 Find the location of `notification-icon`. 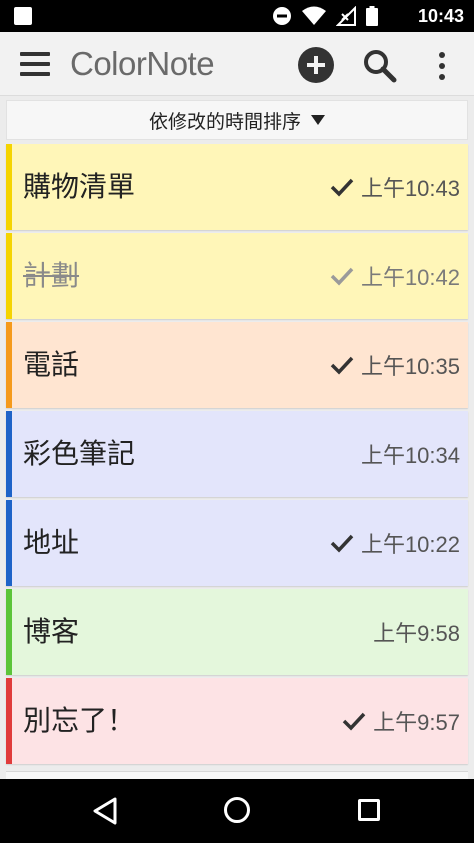

notification-icon is located at coordinates (23, 16).